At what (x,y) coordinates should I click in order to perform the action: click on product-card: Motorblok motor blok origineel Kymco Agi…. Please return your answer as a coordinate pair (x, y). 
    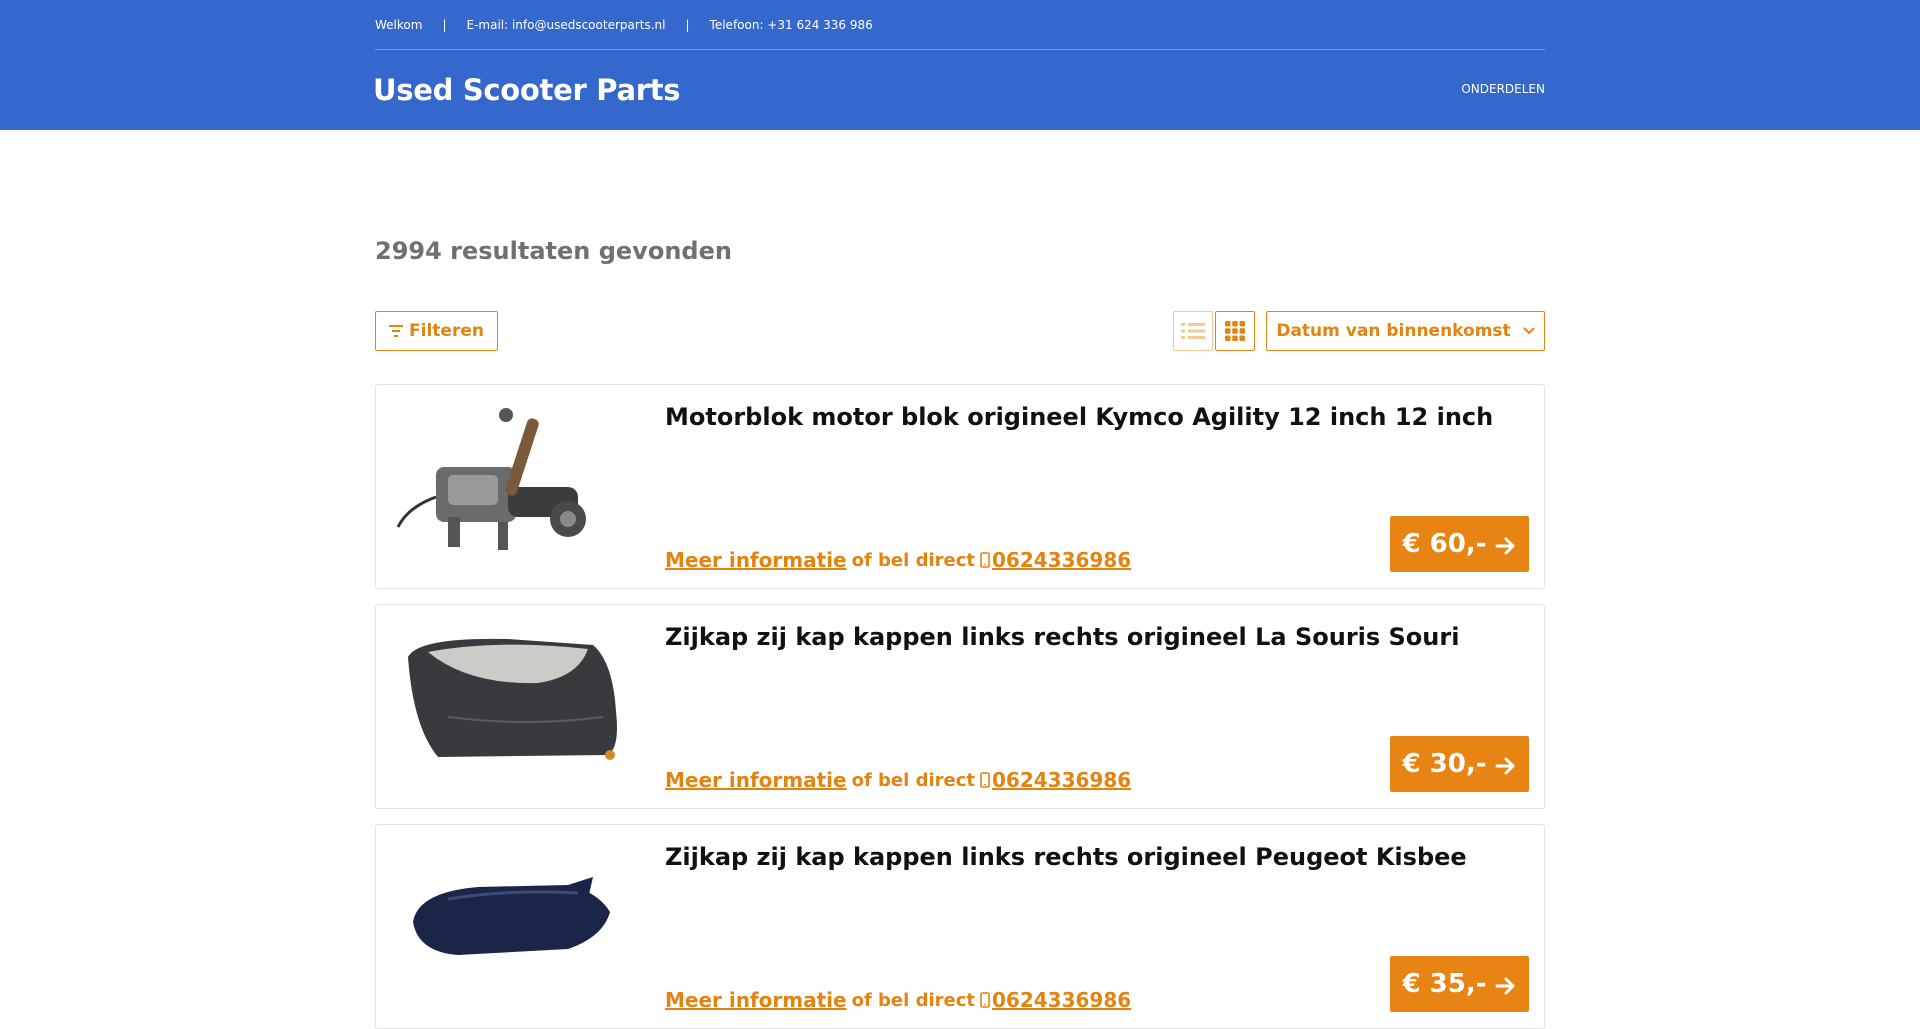
    Looking at the image, I should click on (960, 486).